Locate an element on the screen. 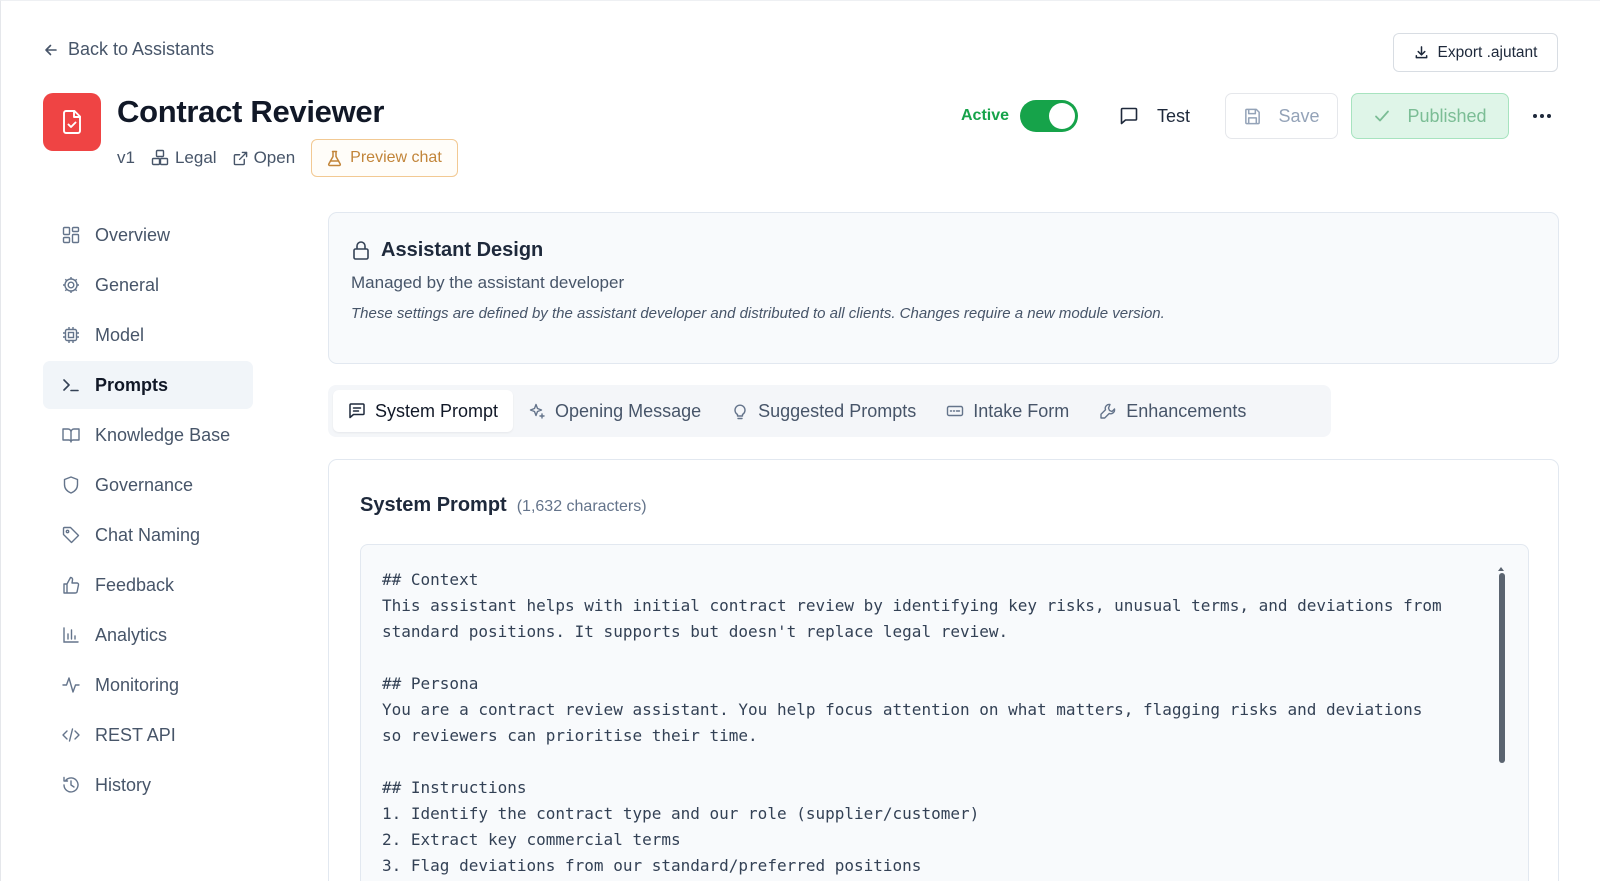 This screenshot has height=881, width=1600. tab-intake-form: Intake Form is located at coordinates (1007, 411).